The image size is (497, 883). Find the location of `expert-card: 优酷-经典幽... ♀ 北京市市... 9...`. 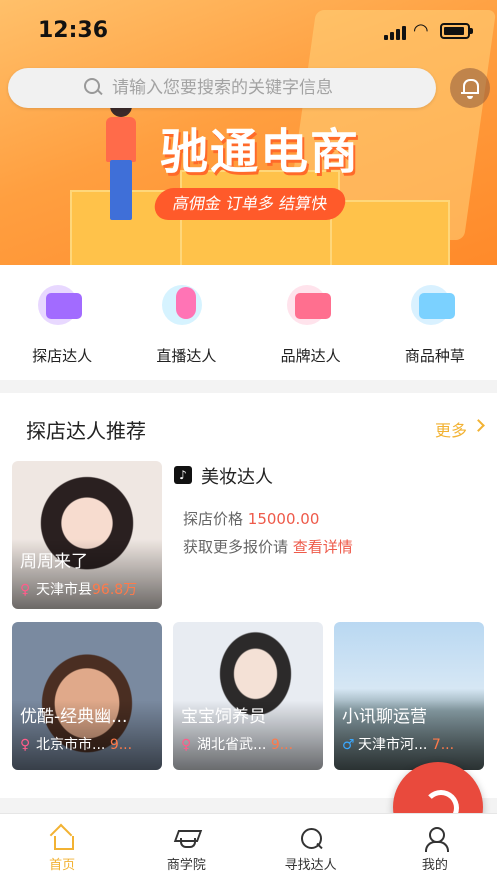

expert-card: 优酷-经典幽... ♀ 北京市市... 9... is located at coordinates (87, 696).